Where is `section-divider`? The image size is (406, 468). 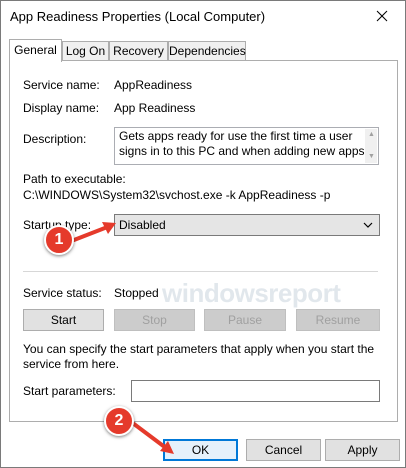 section-divider is located at coordinates (200, 271).